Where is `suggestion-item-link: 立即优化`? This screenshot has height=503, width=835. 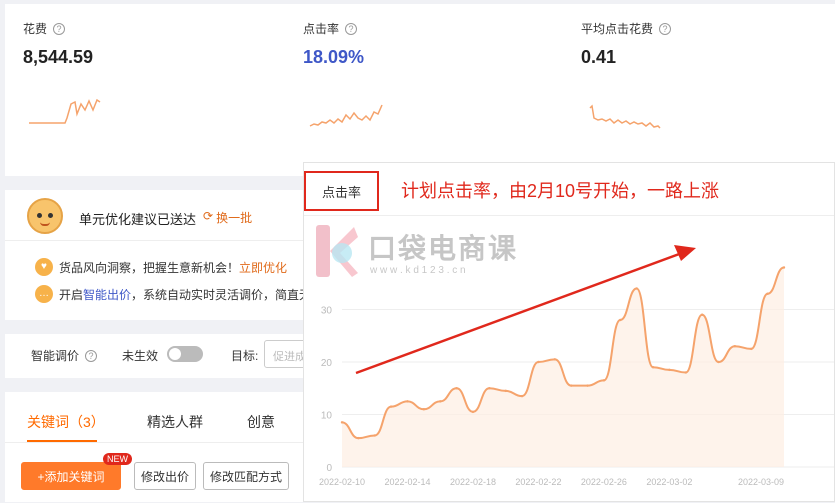 suggestion-item-link: 立即优化 is located at coordinates (263, 267).